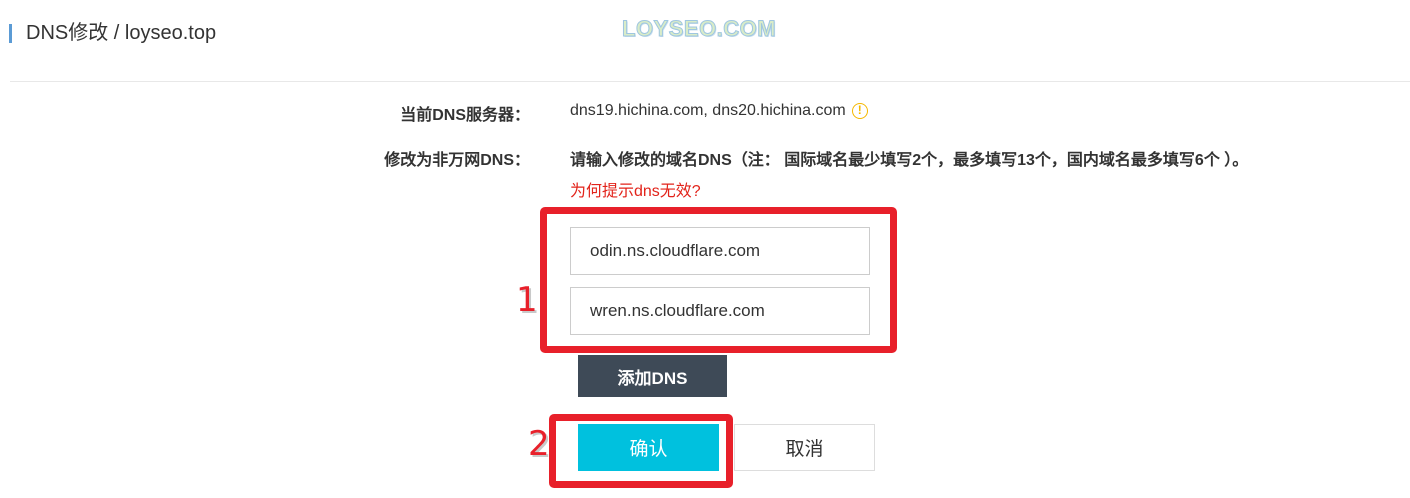 The image size is (1410, 498). Describe the element at coordinates (10, 33) in the screenshot. I see `title-accent-bar` at that location.